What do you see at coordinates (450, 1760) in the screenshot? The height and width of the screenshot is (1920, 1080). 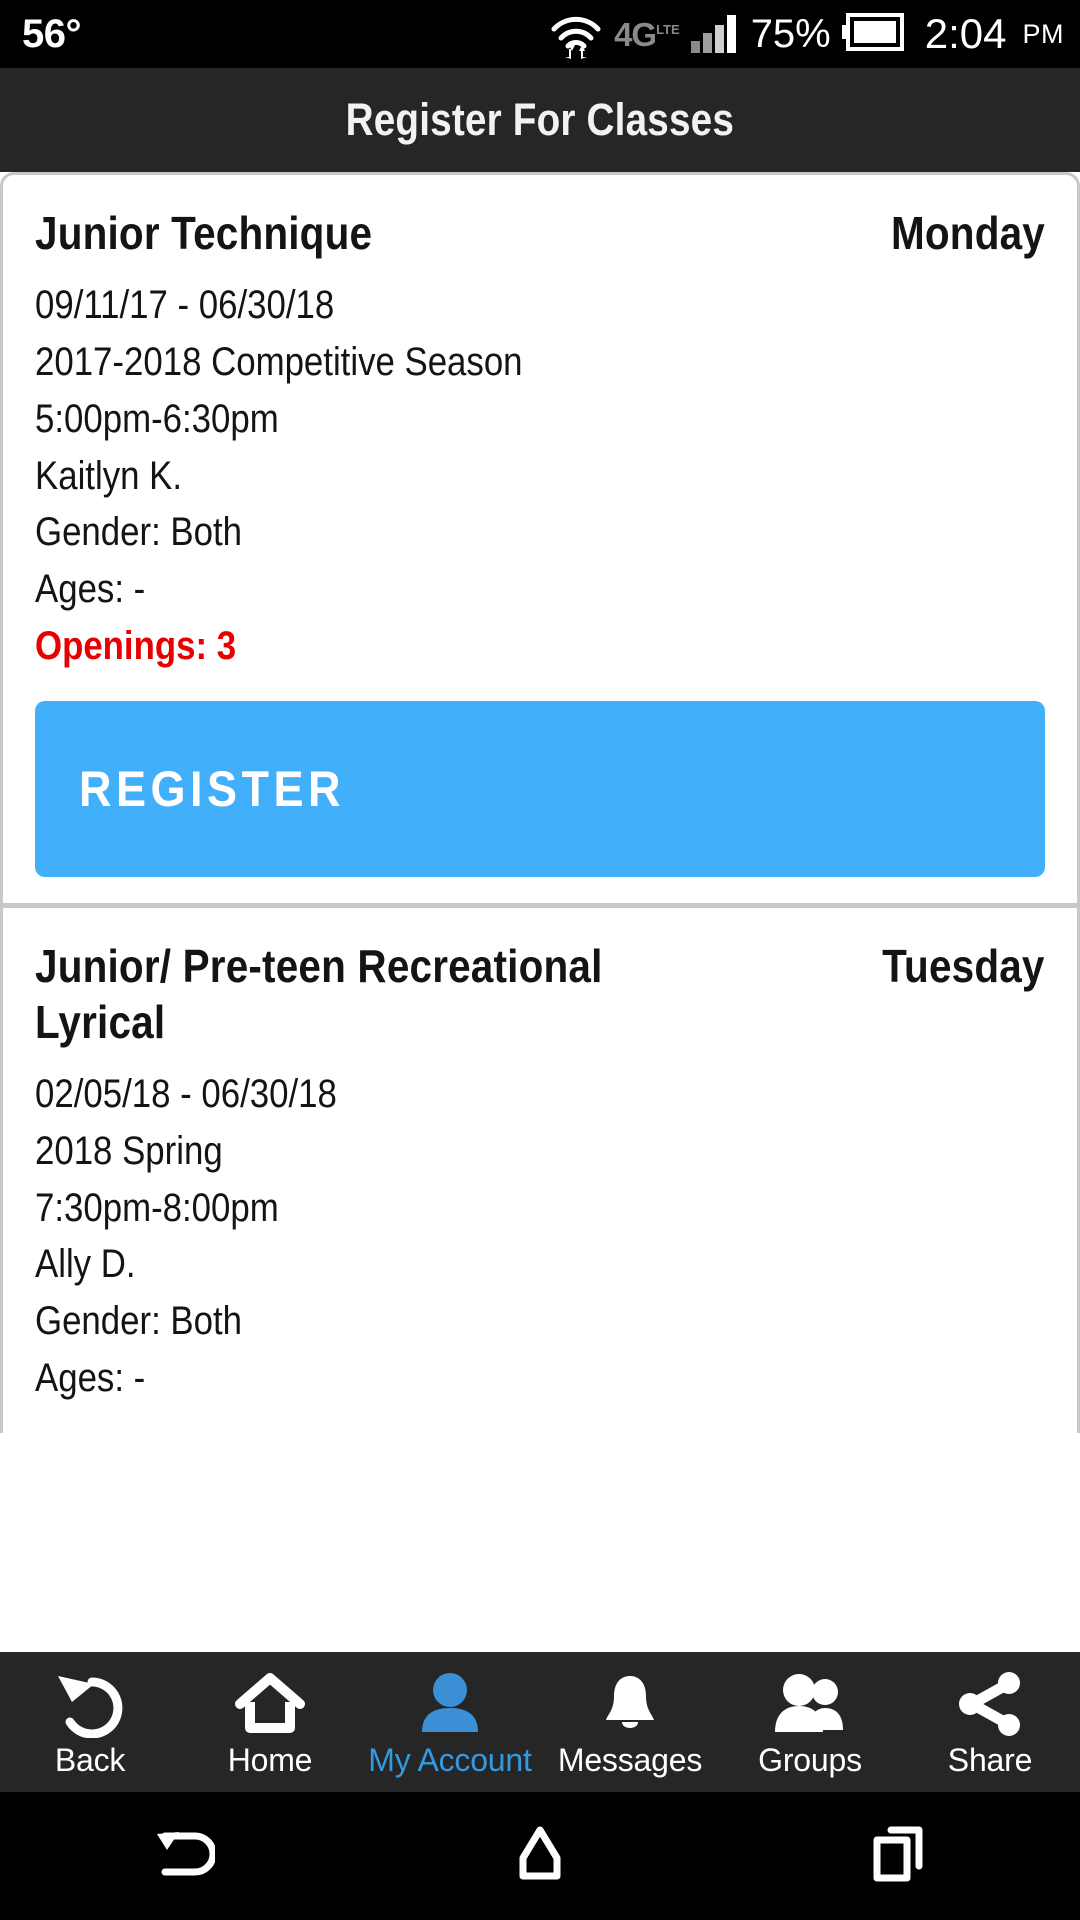 I see `nav-label-my-account: My Account` at bounding box center [450, 1760].